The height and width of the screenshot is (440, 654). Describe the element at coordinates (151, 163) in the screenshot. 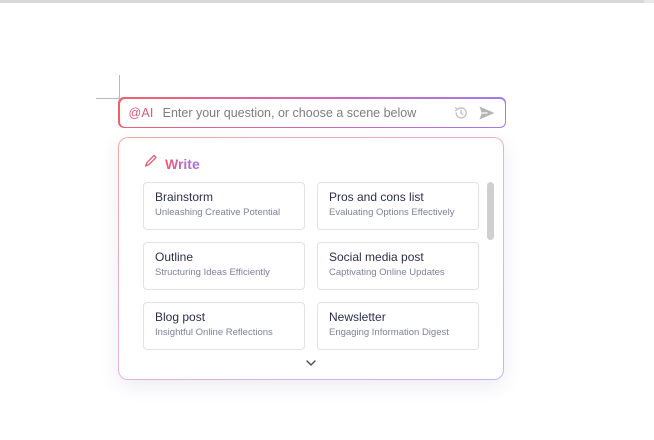

I see `pen-icon` at that location.